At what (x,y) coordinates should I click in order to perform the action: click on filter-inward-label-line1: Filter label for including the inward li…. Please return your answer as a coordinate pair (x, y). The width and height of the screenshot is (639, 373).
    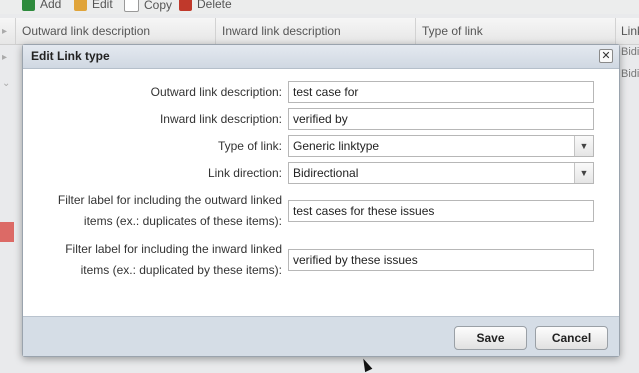
    Looking at the image, I should click on (173, 249).